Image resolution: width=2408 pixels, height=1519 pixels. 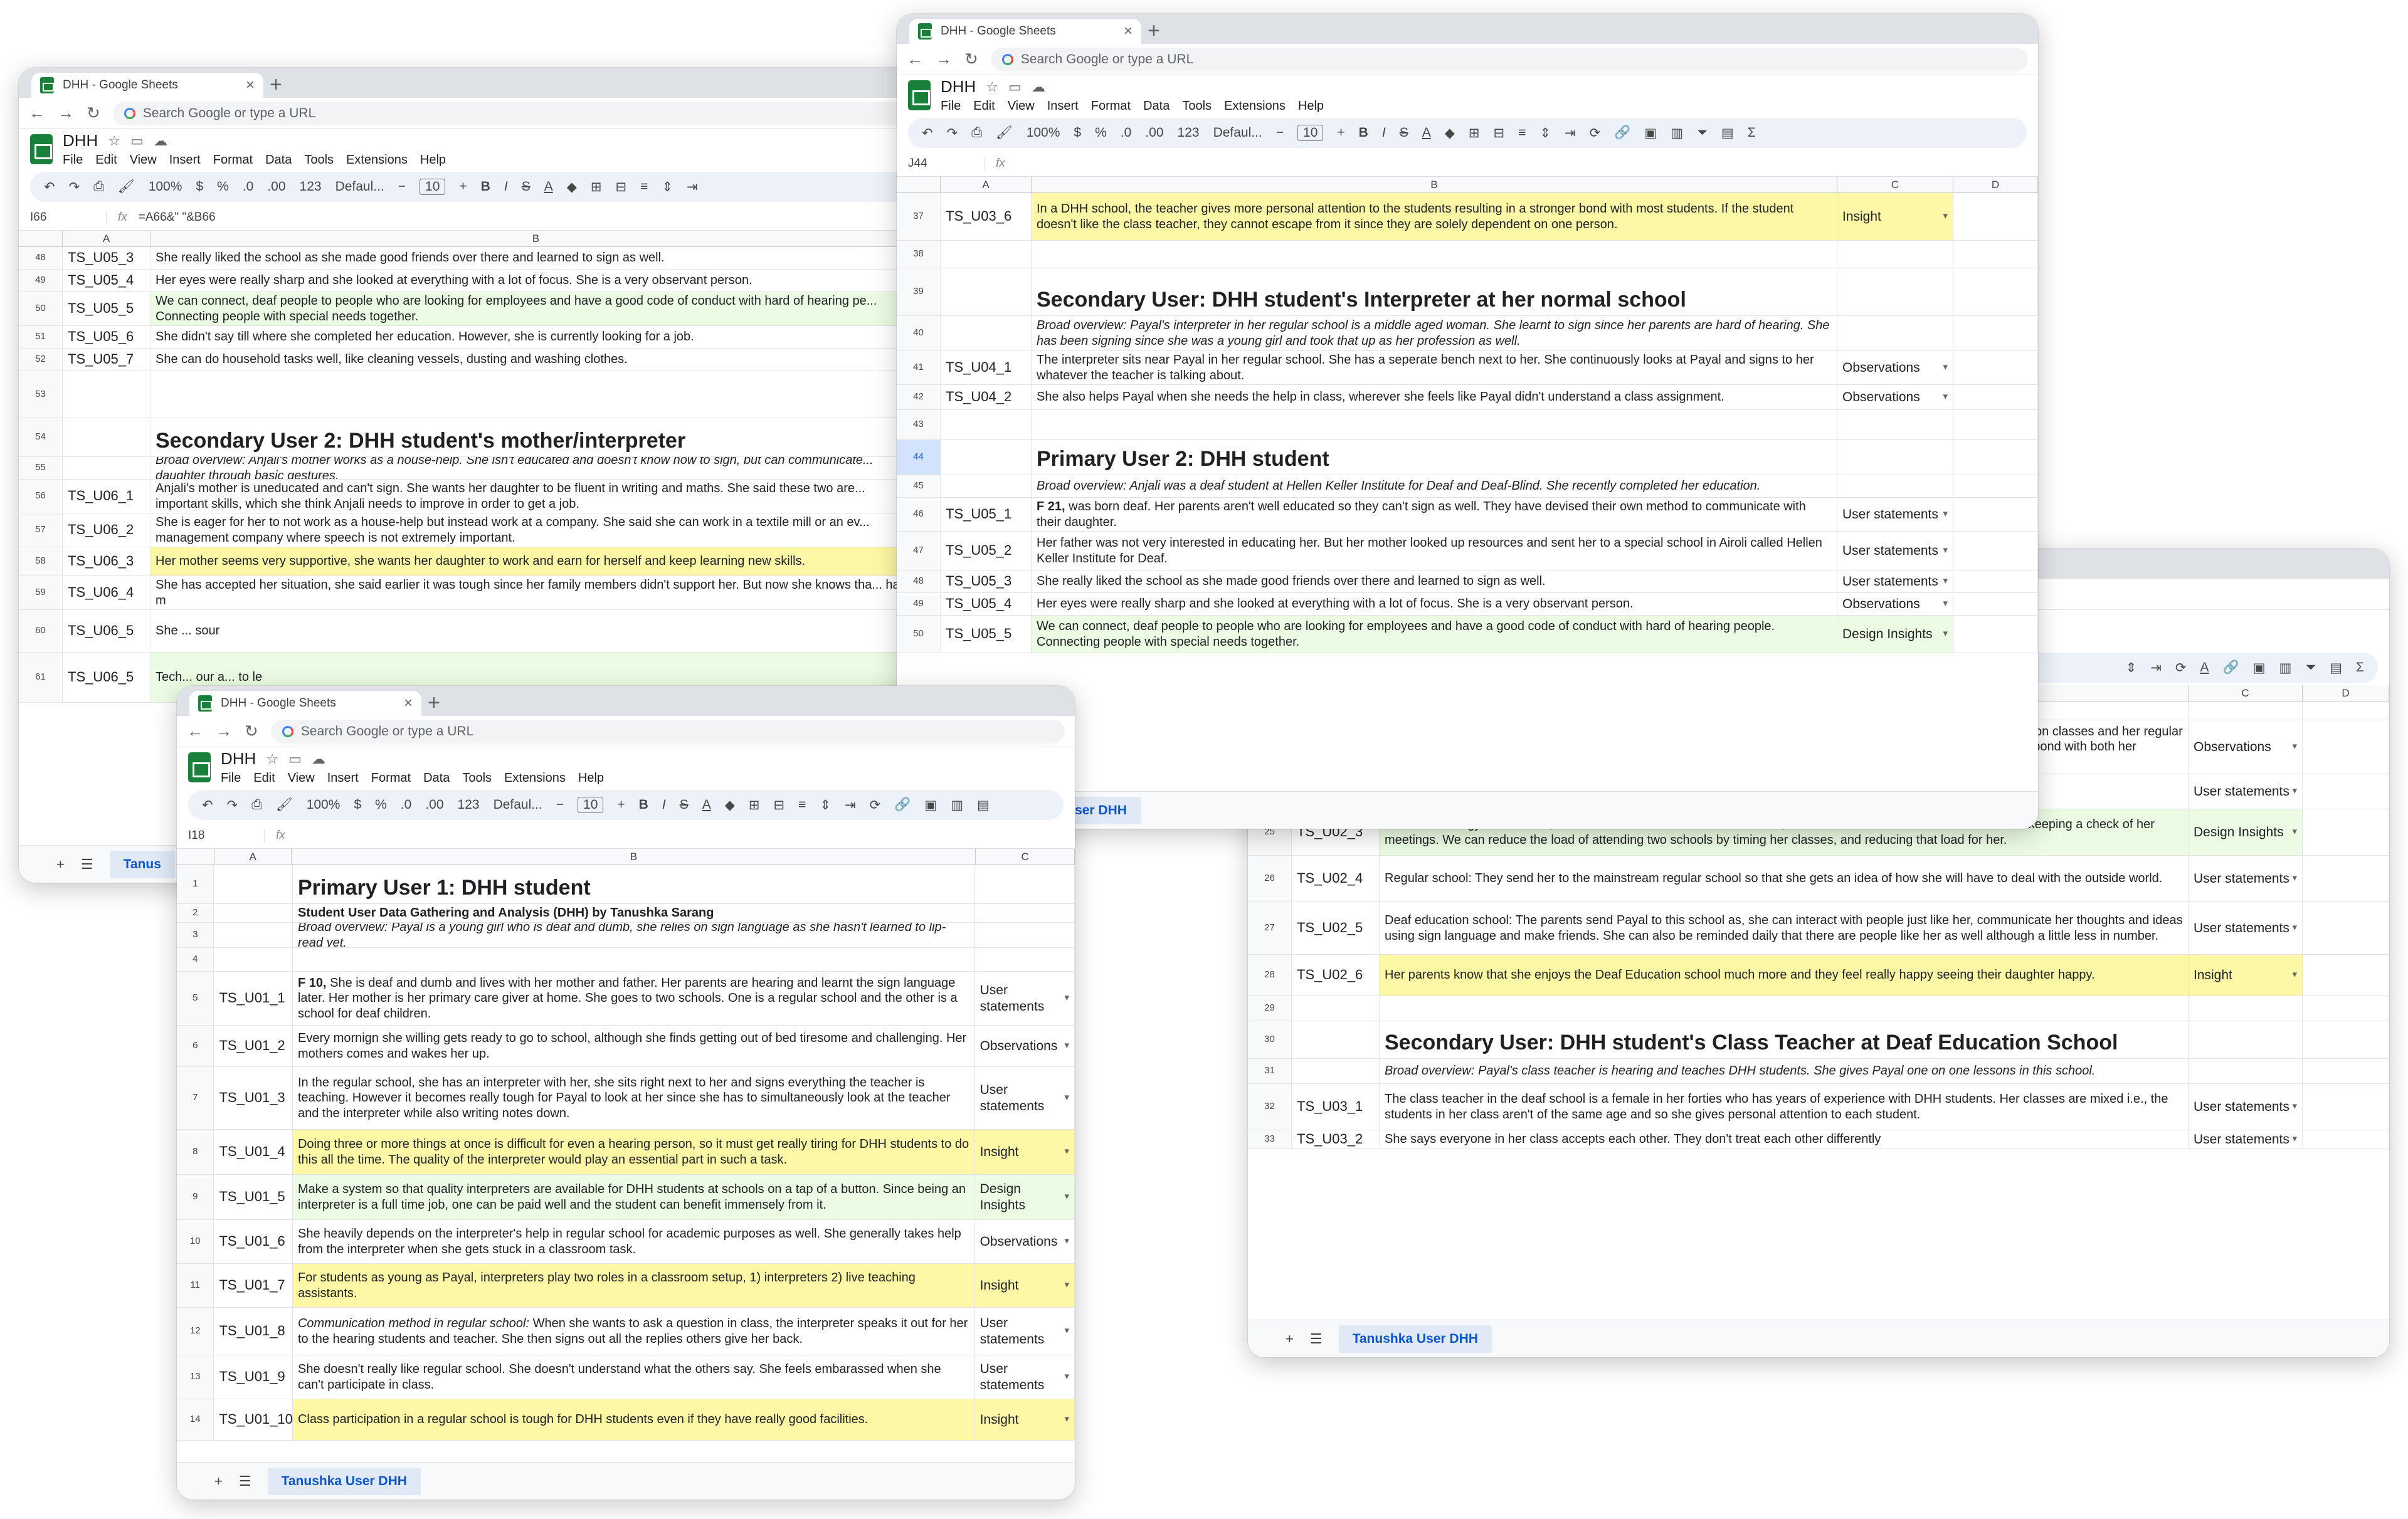 I want to click on borders-icon: ⊞, so click(x=596, y=187).